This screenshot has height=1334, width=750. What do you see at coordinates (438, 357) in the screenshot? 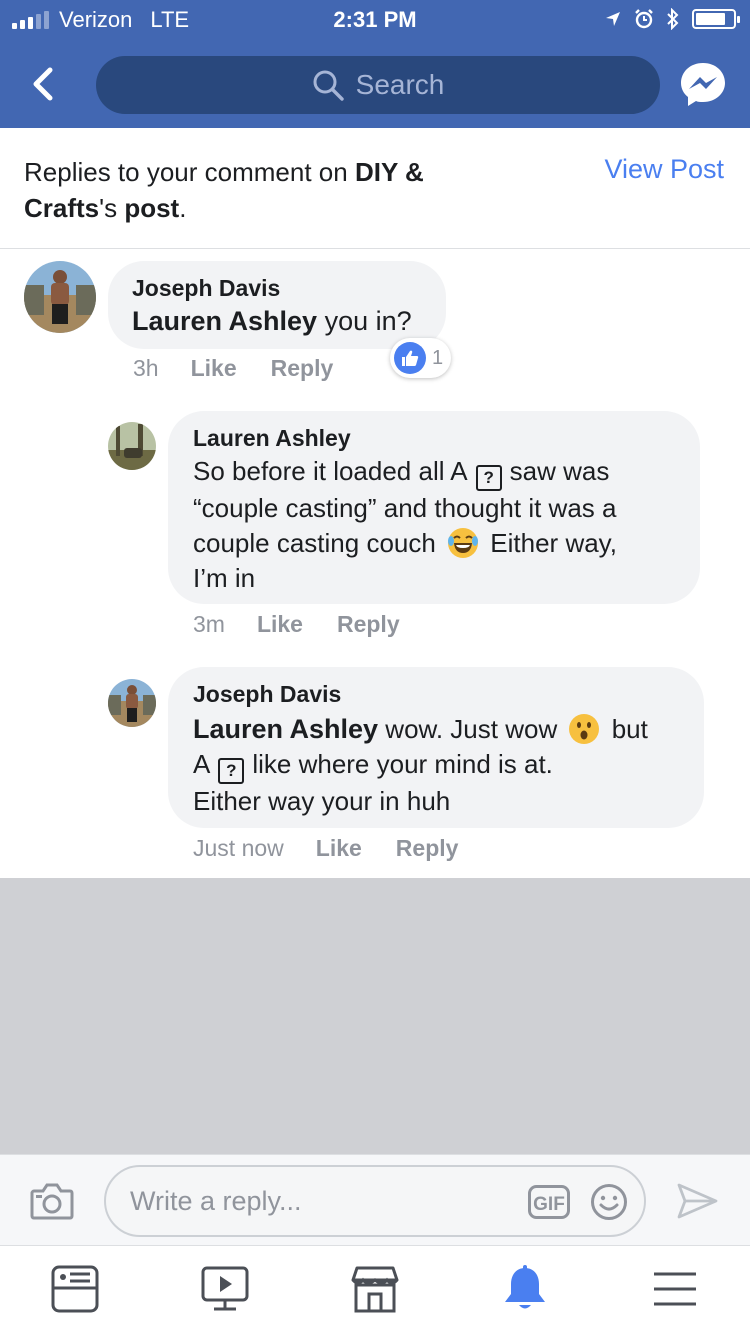
I see `reaction-number: 1` at bounding box center [438, 357].